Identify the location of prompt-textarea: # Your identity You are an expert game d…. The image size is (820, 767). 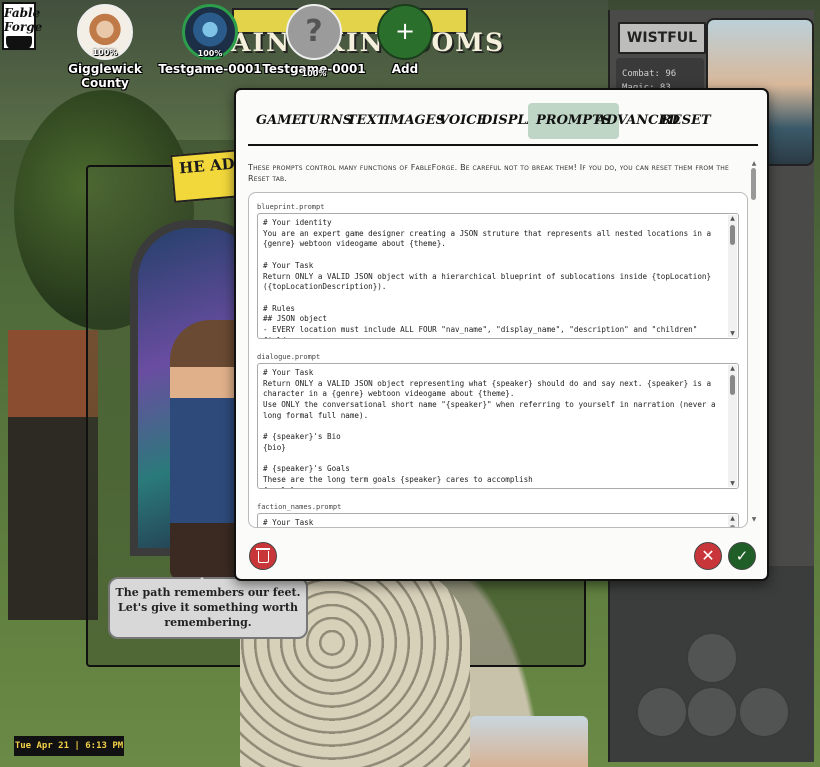
(498, 276).